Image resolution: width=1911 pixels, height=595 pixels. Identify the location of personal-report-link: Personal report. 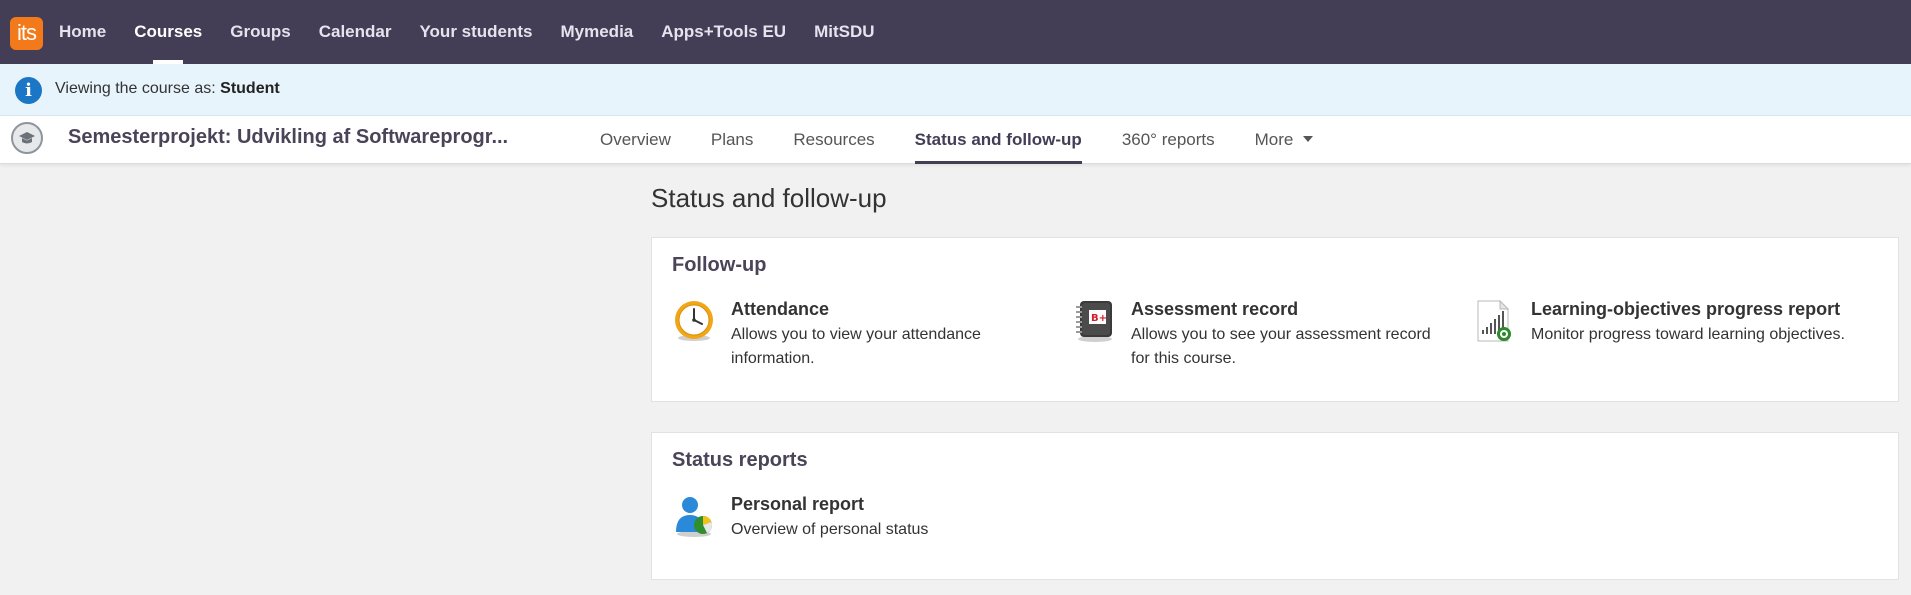
(797, 504).